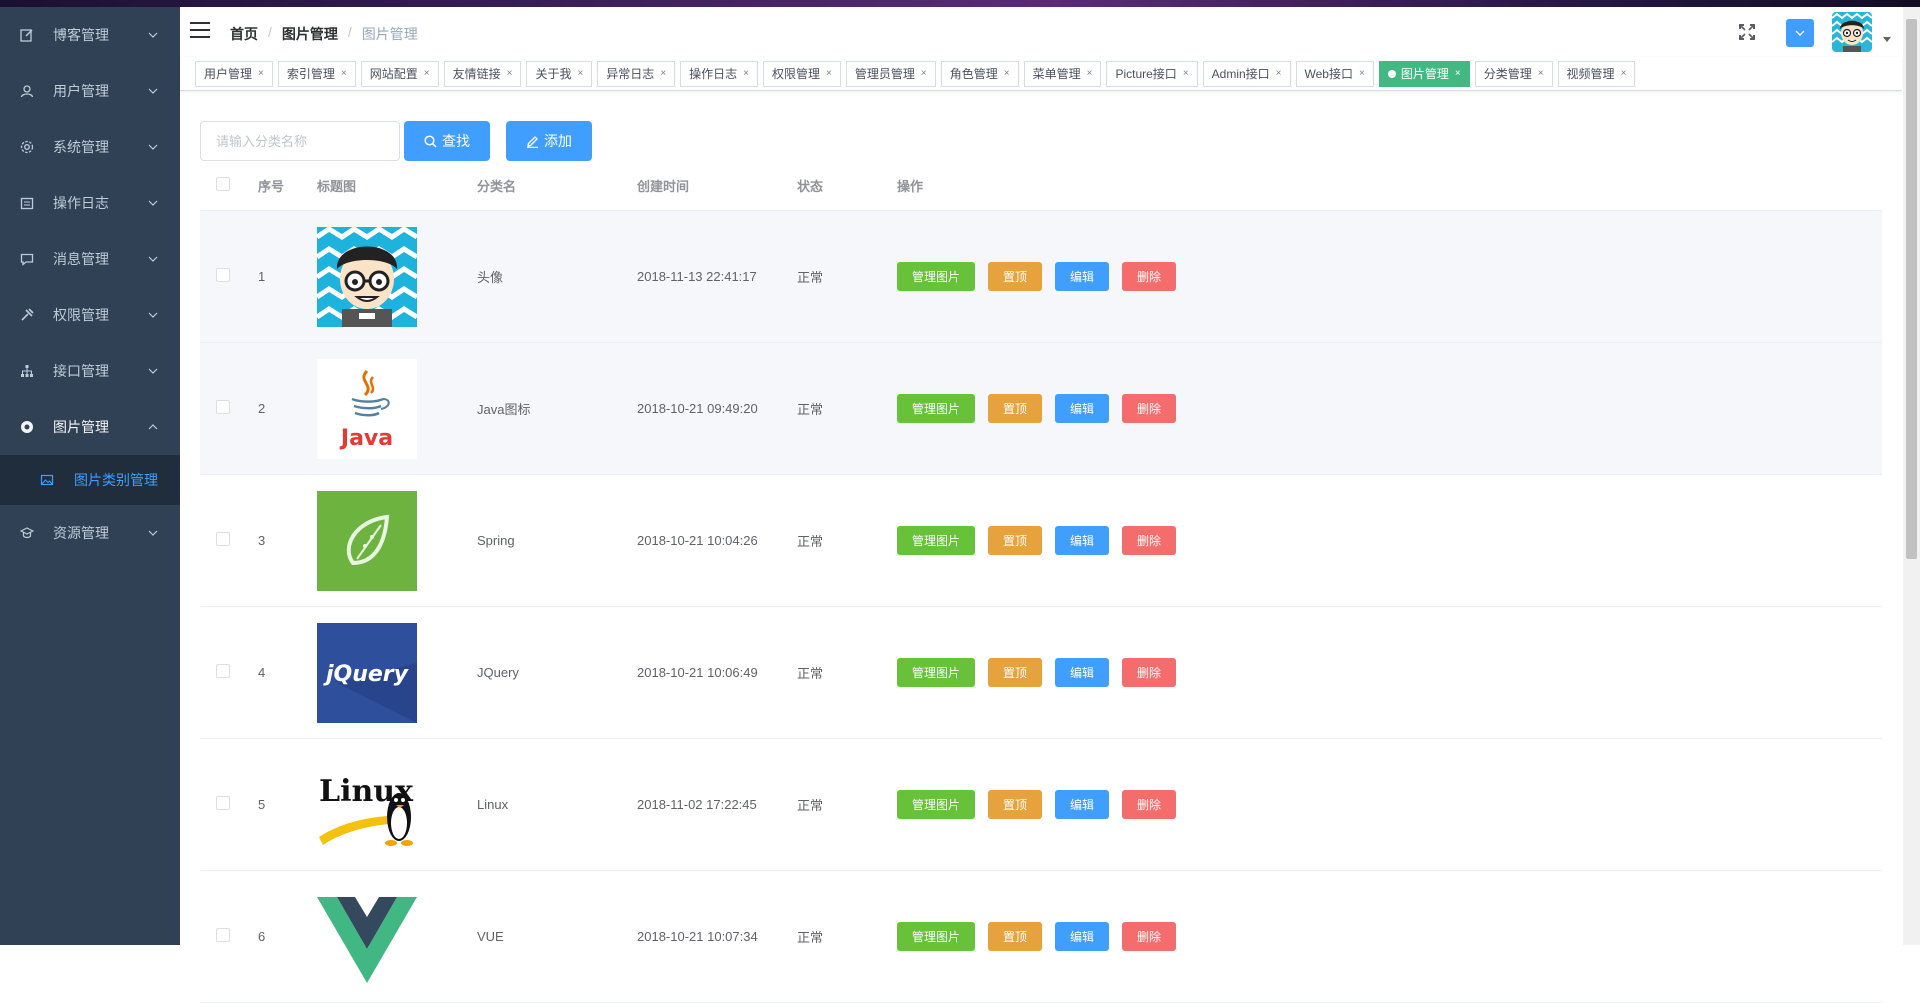 This screenshot has width=1920, height=1003. I want to click on tag-web-api: Web接口 ×, so click(1334, 73).